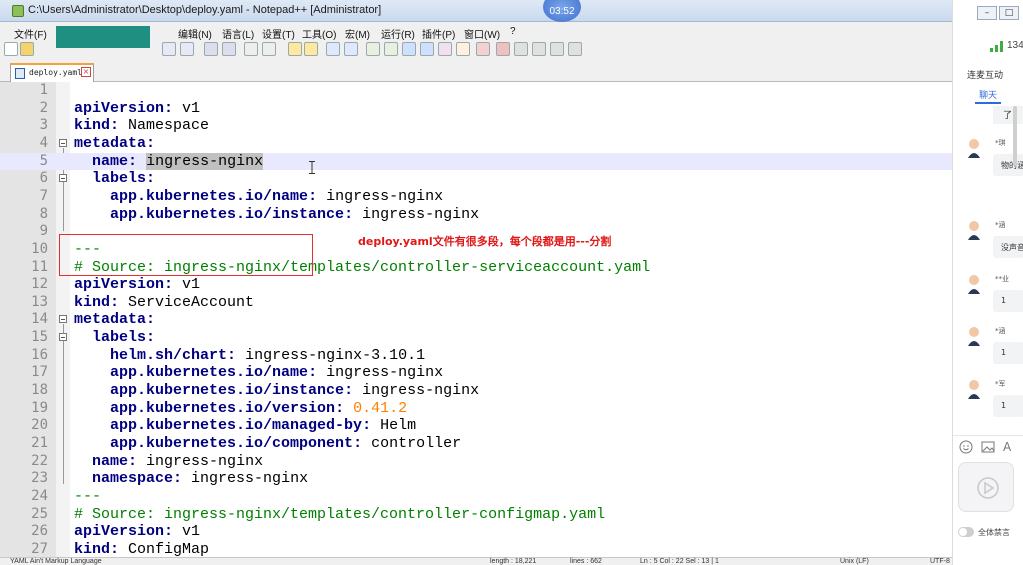 Image resolution: width=1023 pixels, height=565 pixels. What do you see at coordinates (43, 213) in the screenshot?
I see `line-number: 8` at bounding box center [43, 213].